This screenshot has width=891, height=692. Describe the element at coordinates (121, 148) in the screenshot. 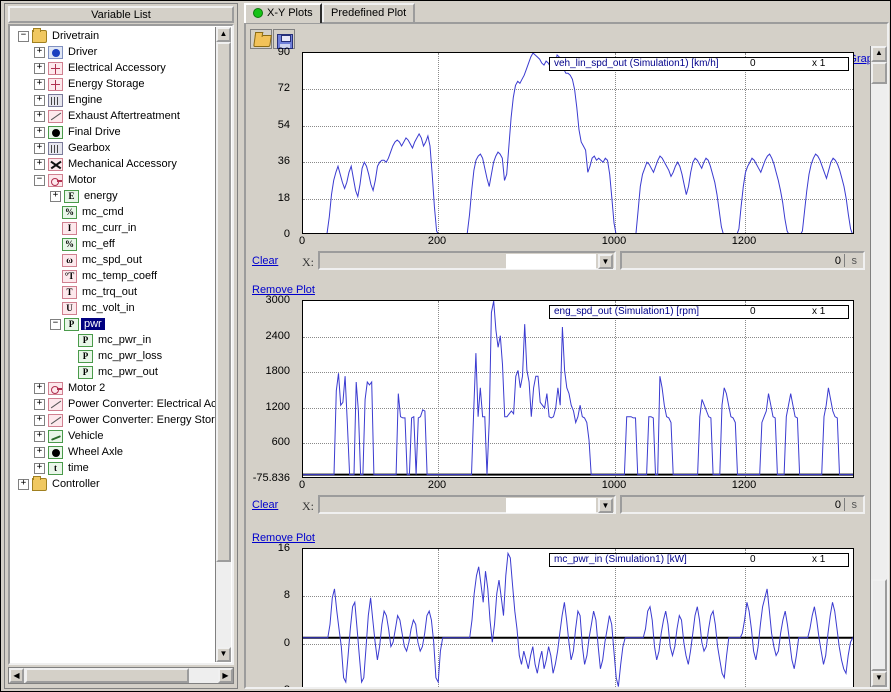

I see `tree-node: + Gearbox` at that location.